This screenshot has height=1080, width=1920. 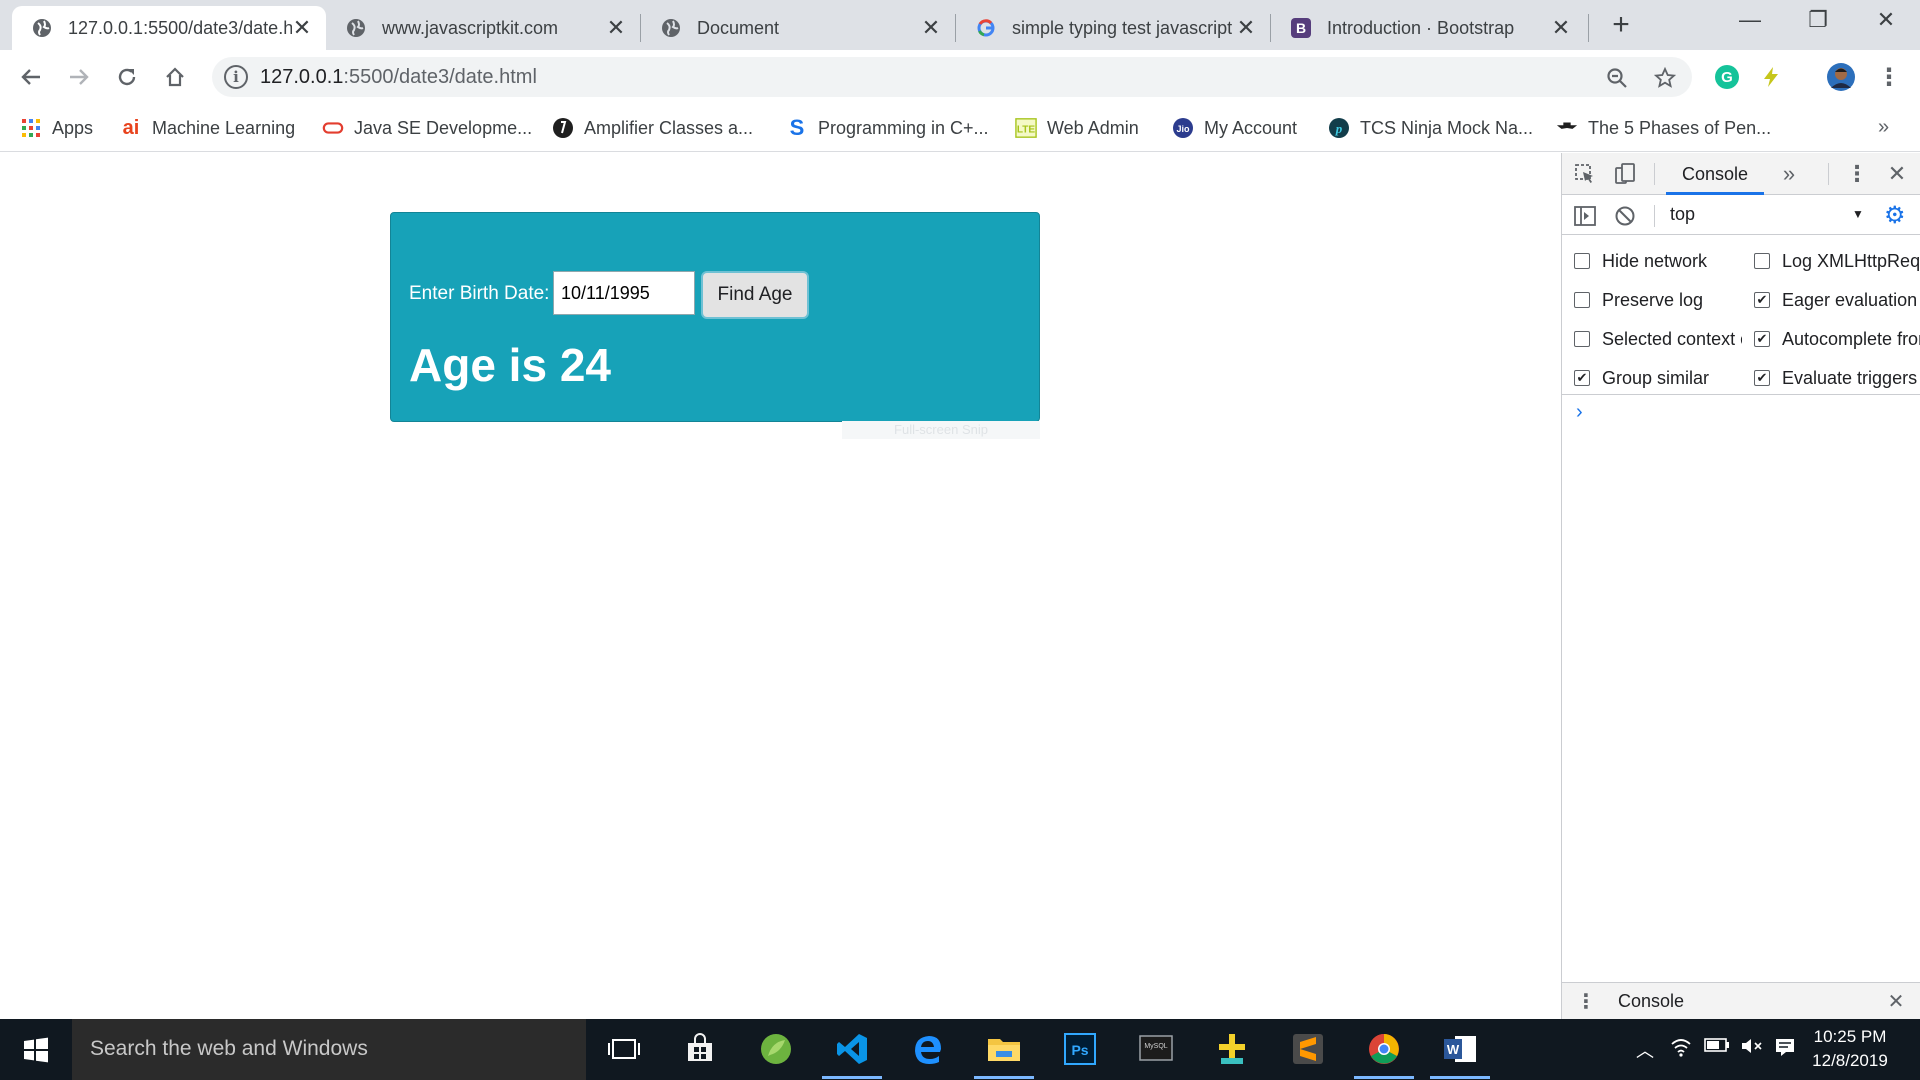 What do you see at coordinates (1658, 261) in the screenshot?
I see `option-hide-network: Hide network` at bounding box center [1658, 261].